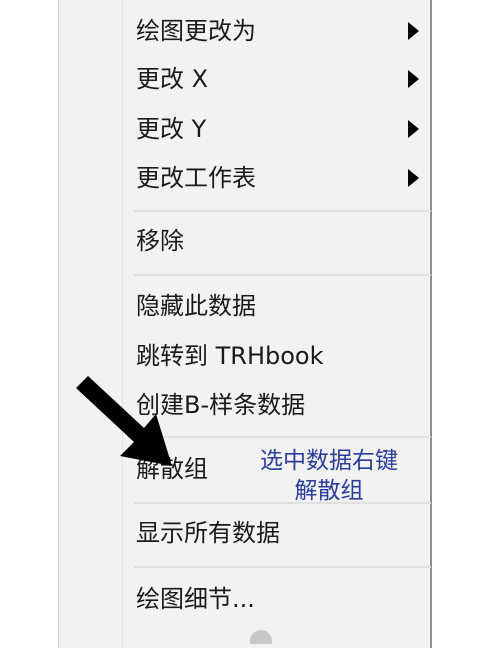 The height and width of the screenshot is (648, 500). What do you see at coordinates (329, 491) in the screenshot?
I see `annotation-line-2: 解散组` at bounding box center [329, 491].